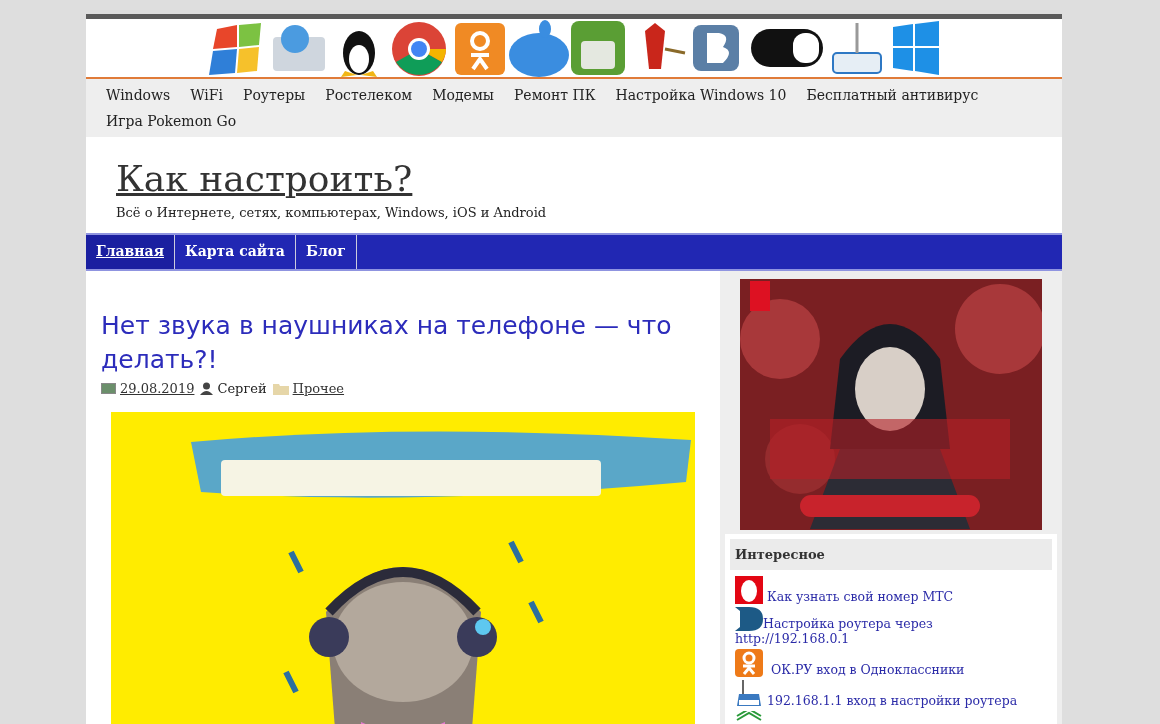 This screenshot has height=724, width=1160. I want to click on menu-link: Настройка Windows 10, so click(701, 95).